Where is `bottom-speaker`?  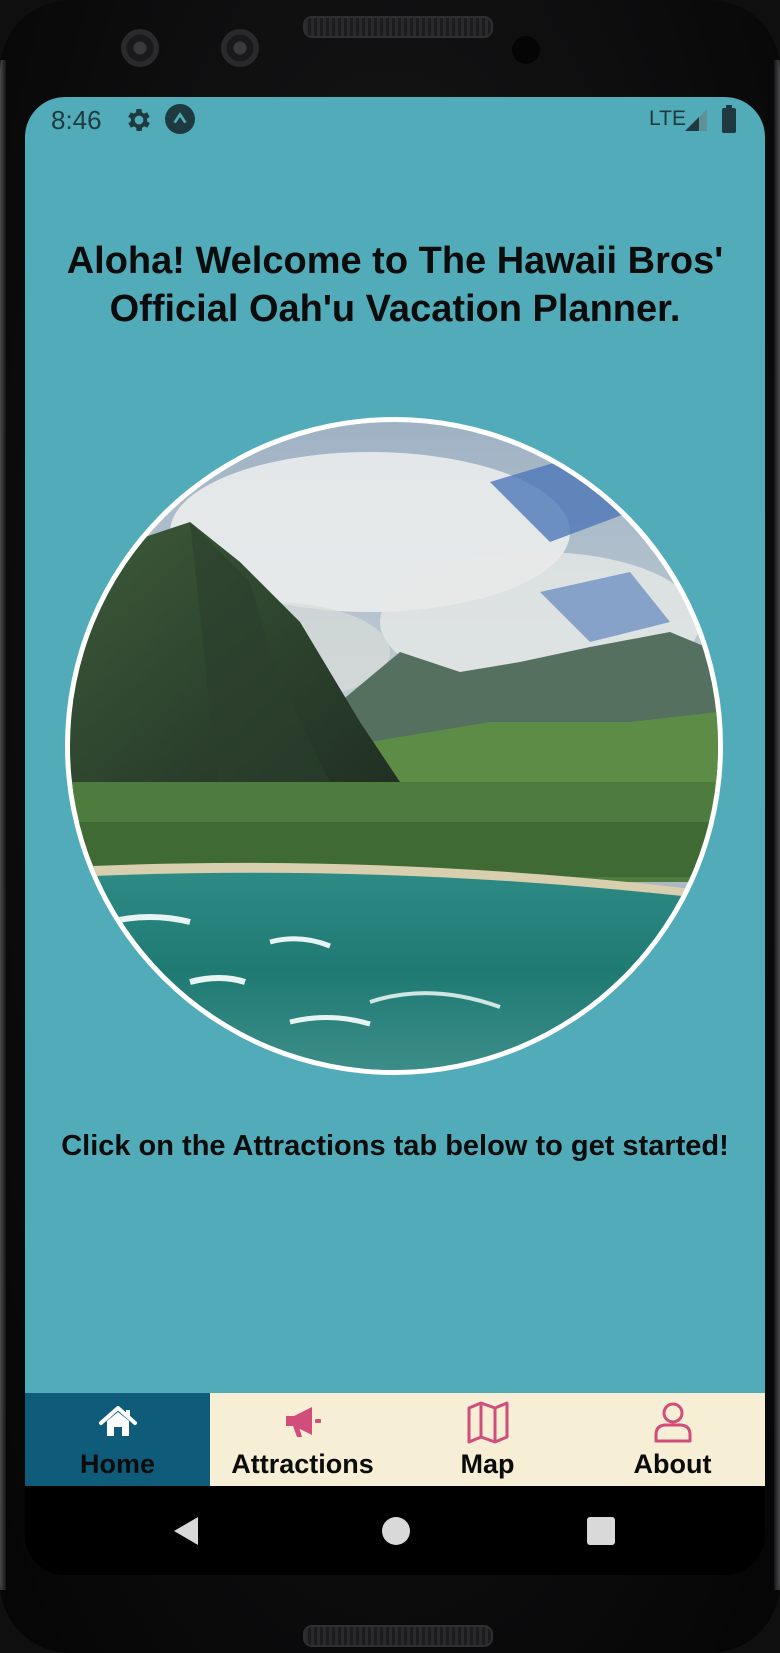
bottom-speaker is located at coordinates (398, 1636).